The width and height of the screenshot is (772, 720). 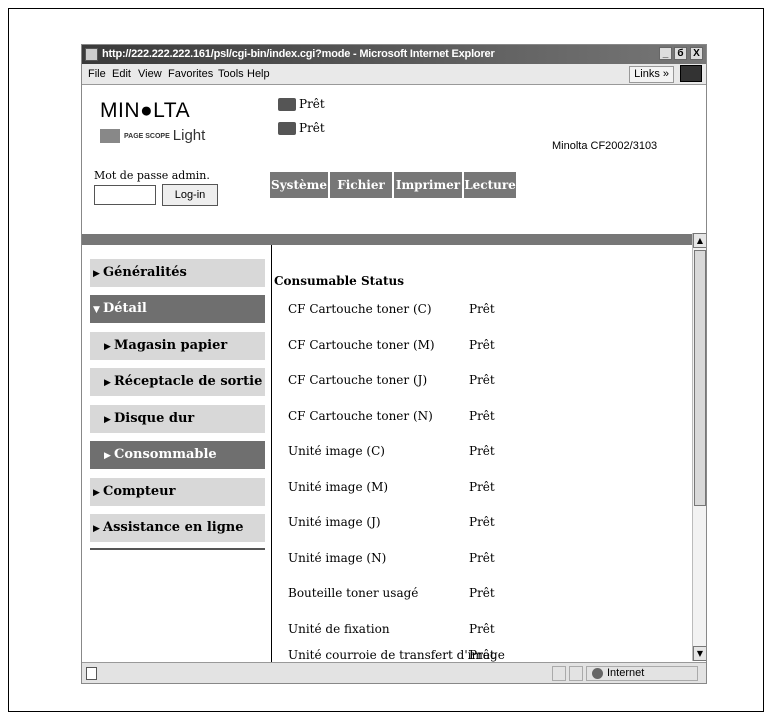 What do you see at coordinates (97, 74) in the screenshot?
I see `menu-file: File` at bounding box center [97, 74].